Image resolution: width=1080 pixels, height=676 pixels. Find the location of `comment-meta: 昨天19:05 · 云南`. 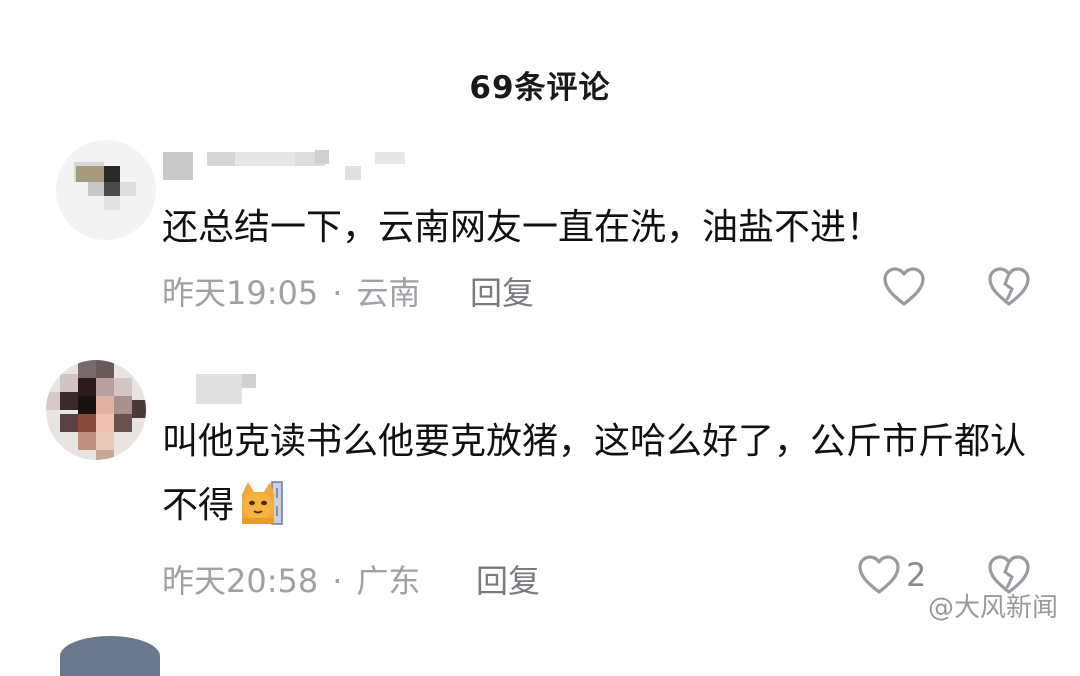

comment-meta: 昨天19:05 · 云南 is located at coordinates (291, 291).